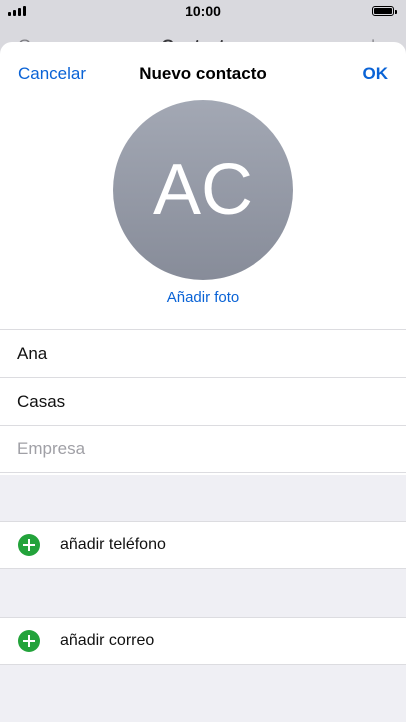  Describe the element at coordinates (203, 297) in the screenshot. I see `add-photo-button: Añadir foto` at that location.